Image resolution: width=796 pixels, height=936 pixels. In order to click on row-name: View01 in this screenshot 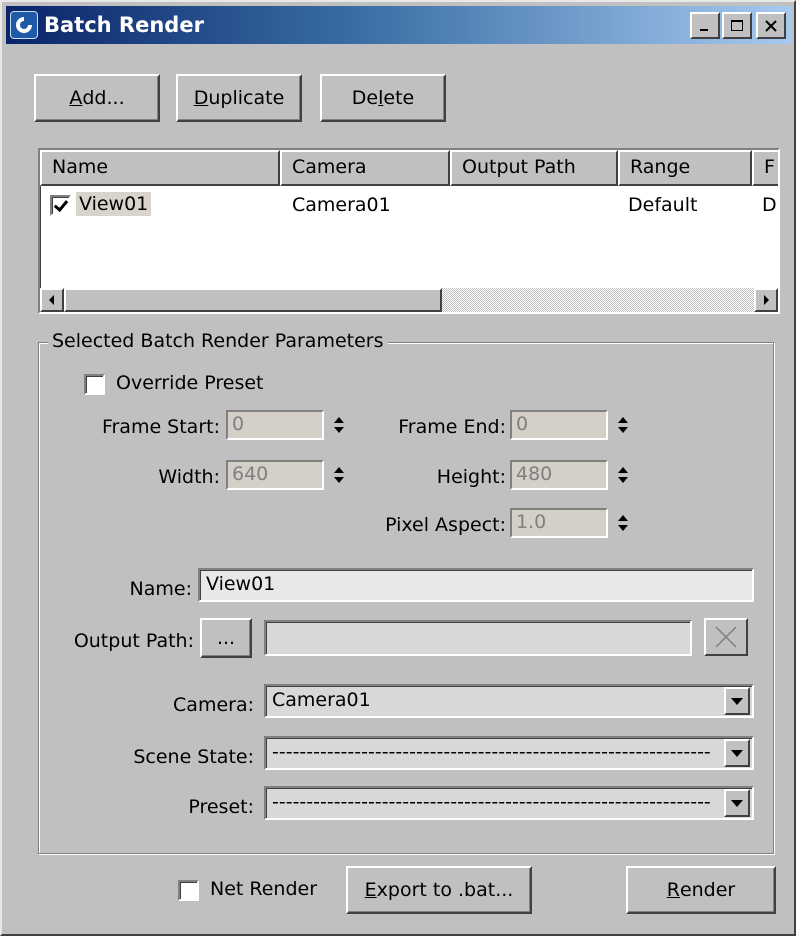, I will do `click(114, 204)`.